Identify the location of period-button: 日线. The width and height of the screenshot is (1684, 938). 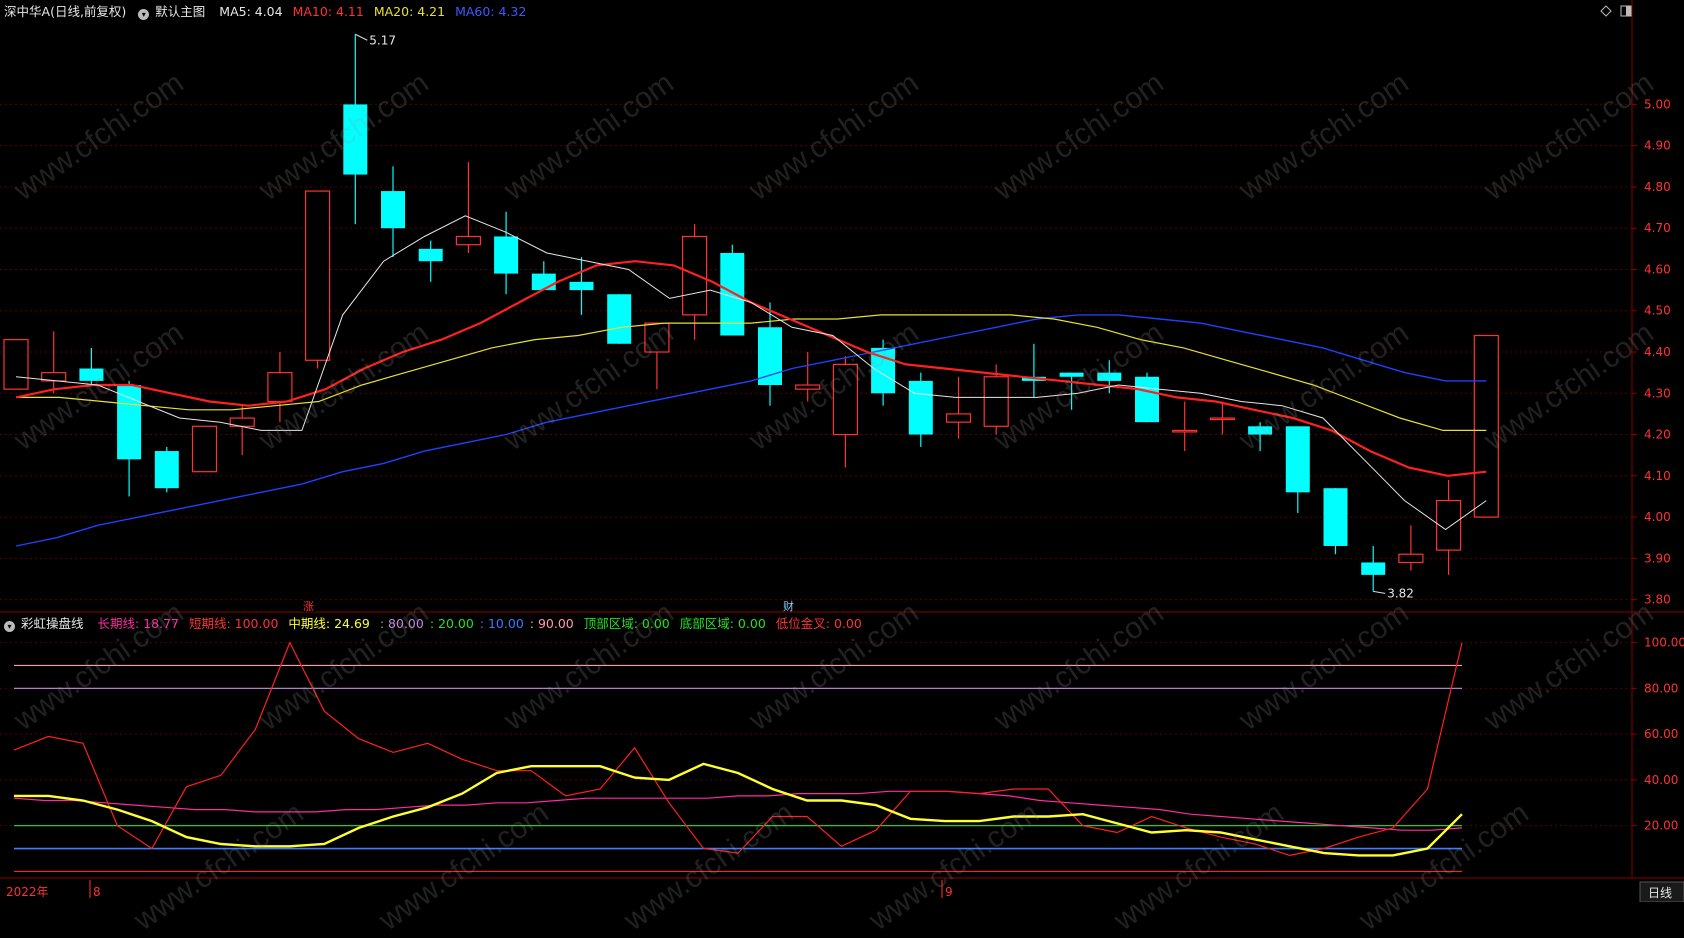
(1660, 893).